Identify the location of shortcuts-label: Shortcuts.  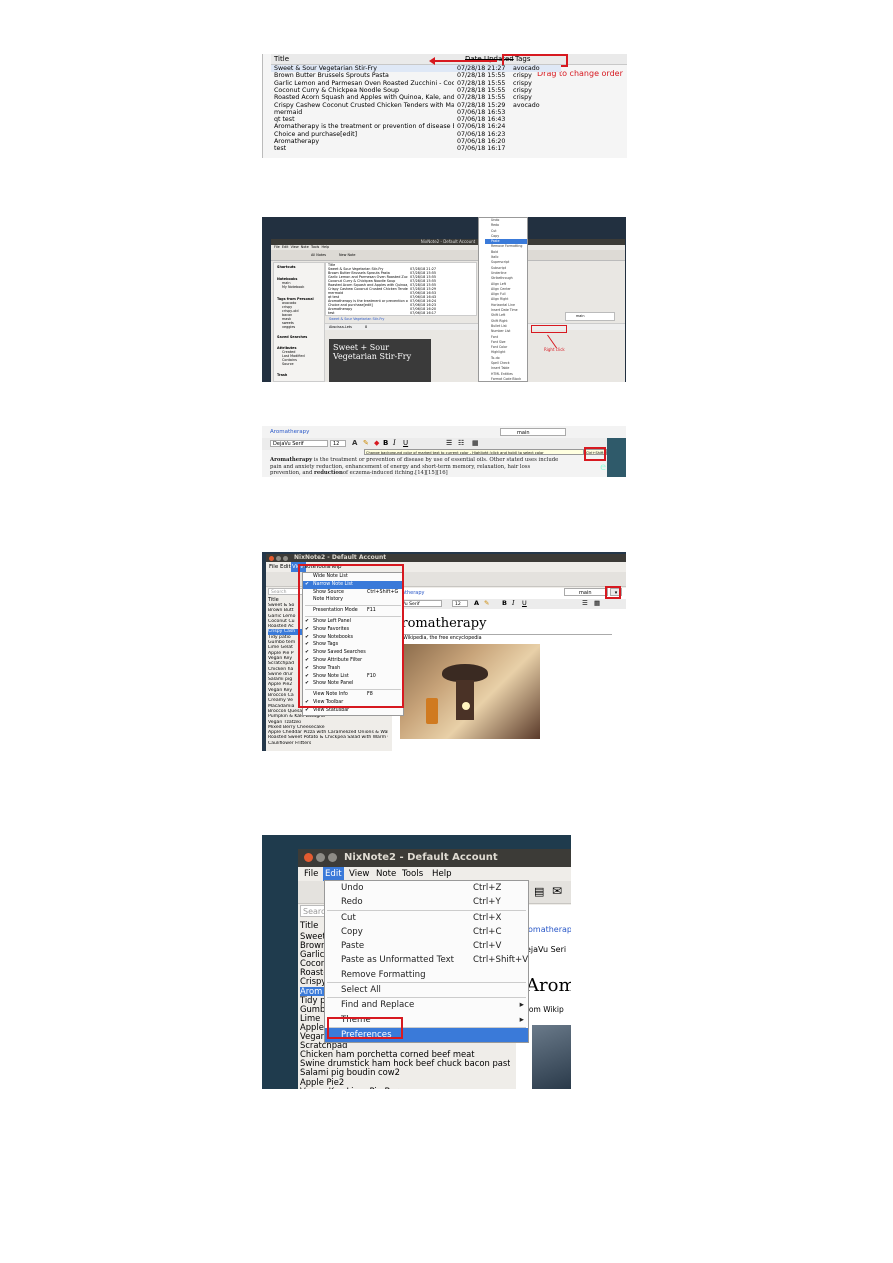
(286, 267).